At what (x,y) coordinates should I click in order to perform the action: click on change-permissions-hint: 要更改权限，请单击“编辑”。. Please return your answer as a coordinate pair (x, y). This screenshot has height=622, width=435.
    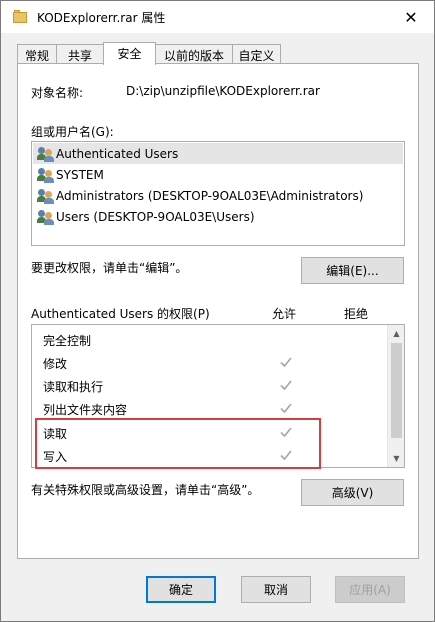
    Looking at the image, I should click on (109, 268).